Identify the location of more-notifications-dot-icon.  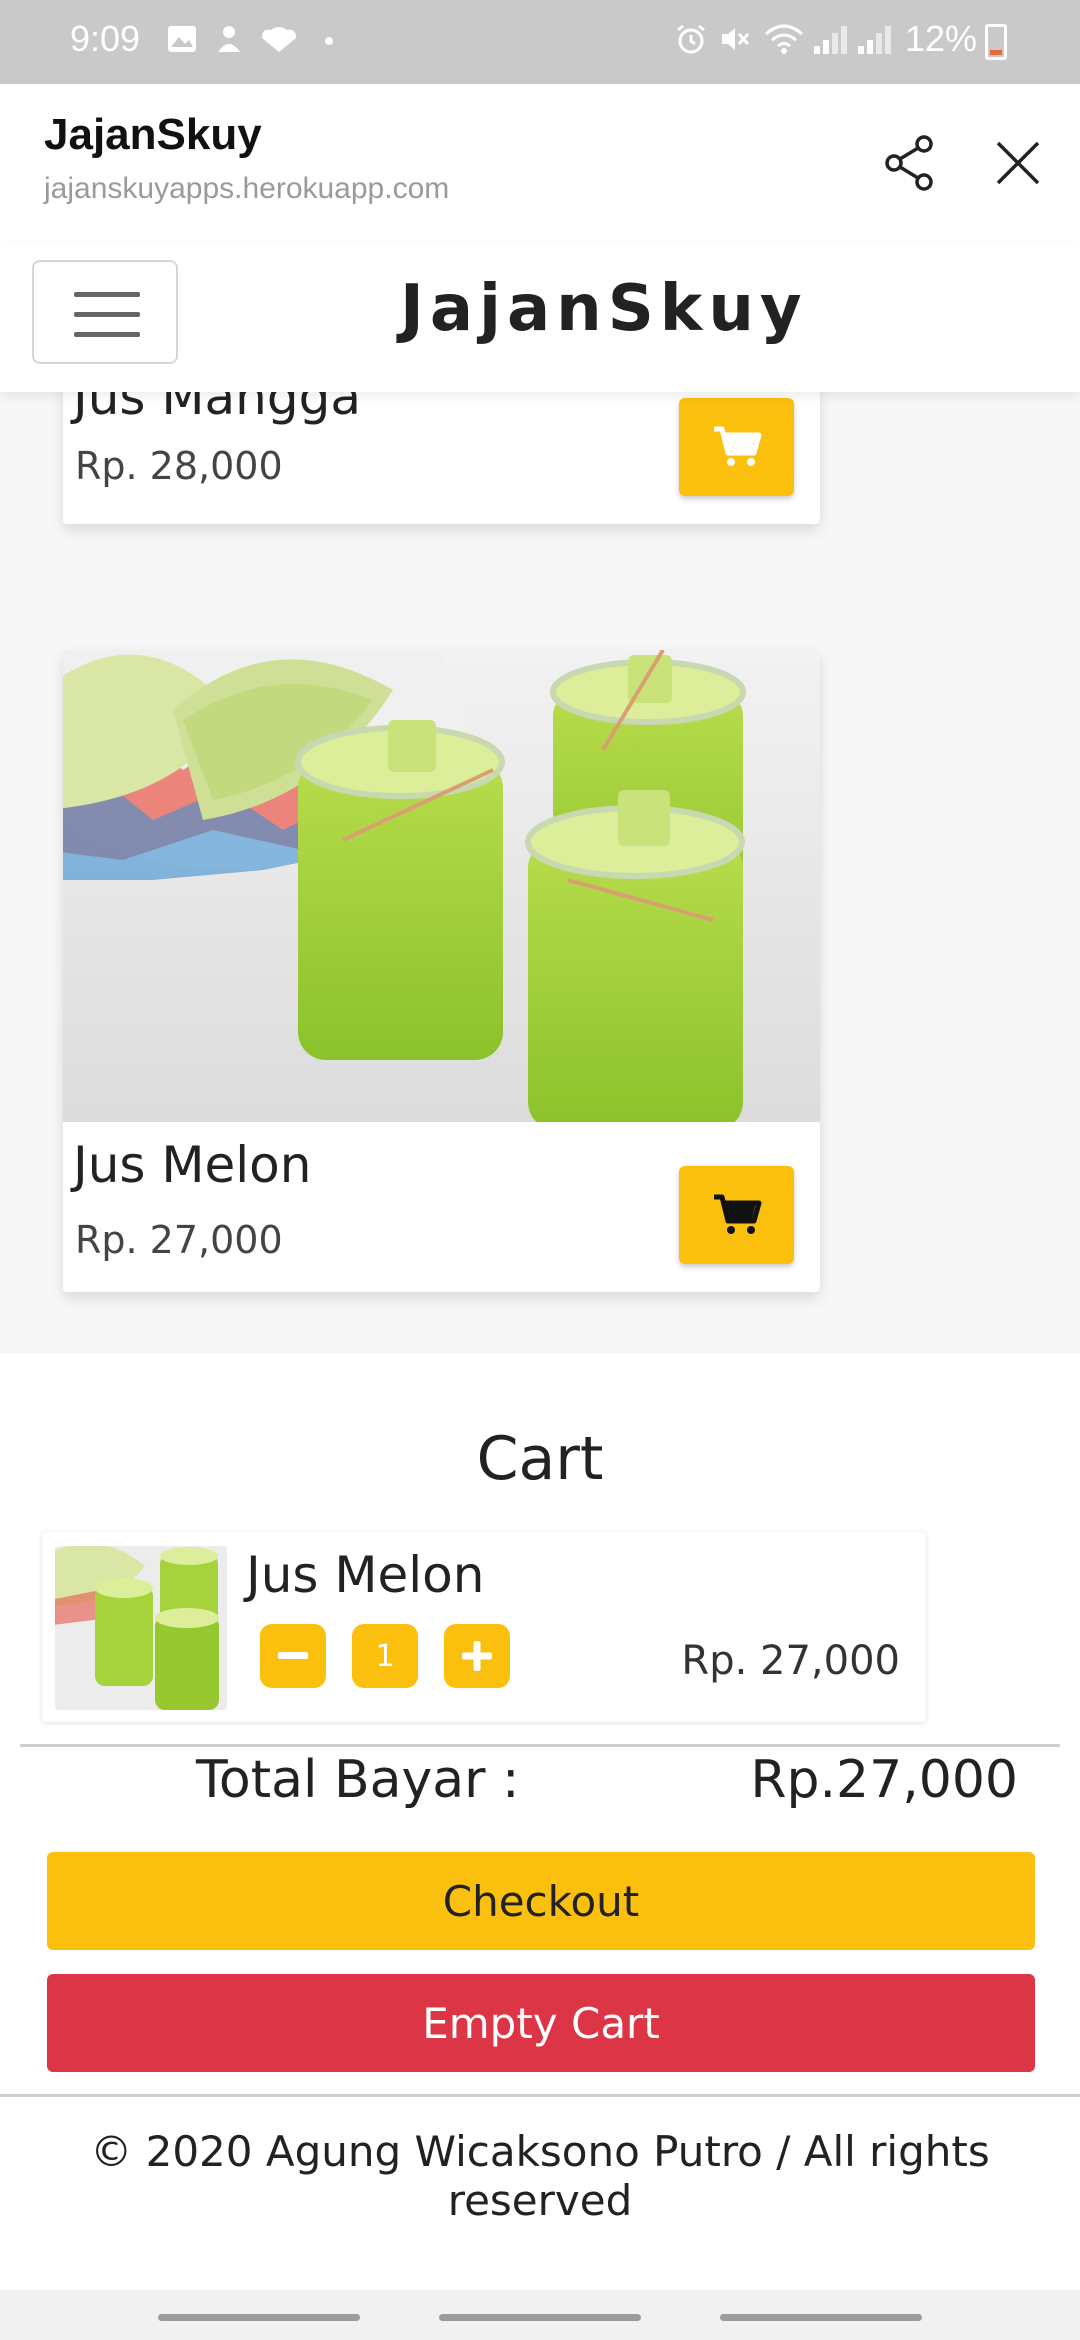
(329, 41).